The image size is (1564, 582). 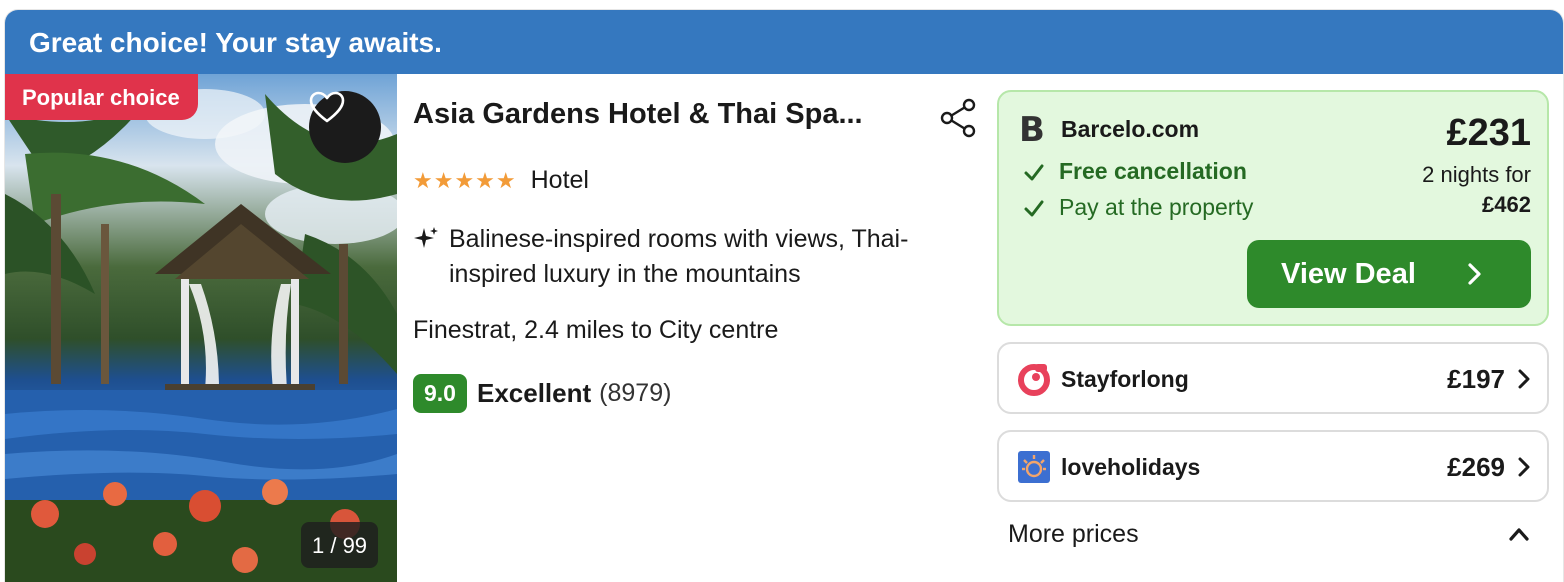 I want to click on loveholidays-logo-icon, so click(x=1034, y=467).